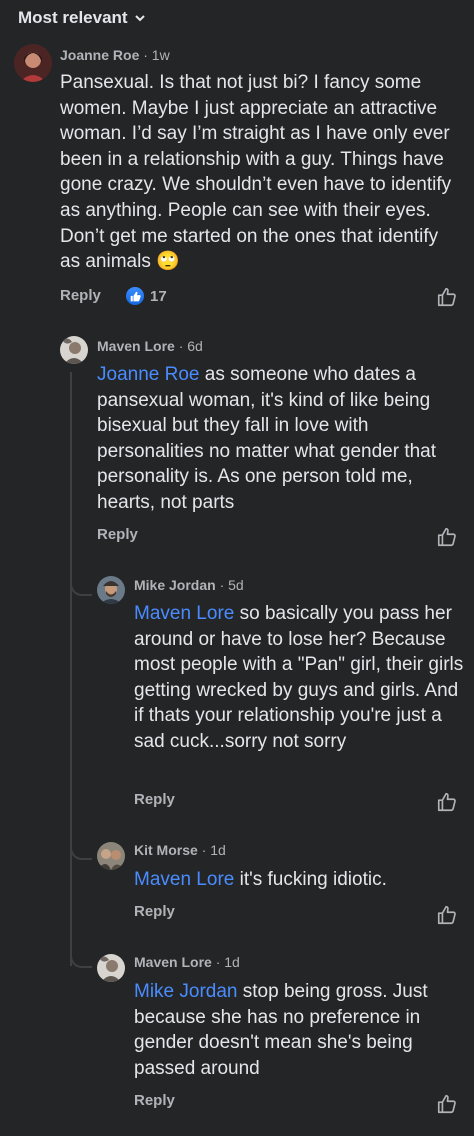 The width and height of the screenshot is (474, 1136). What do you see at coordinates (135, 296) in the screenshot?
I see `like-reaction-icon` at bounding box center [135, 296].